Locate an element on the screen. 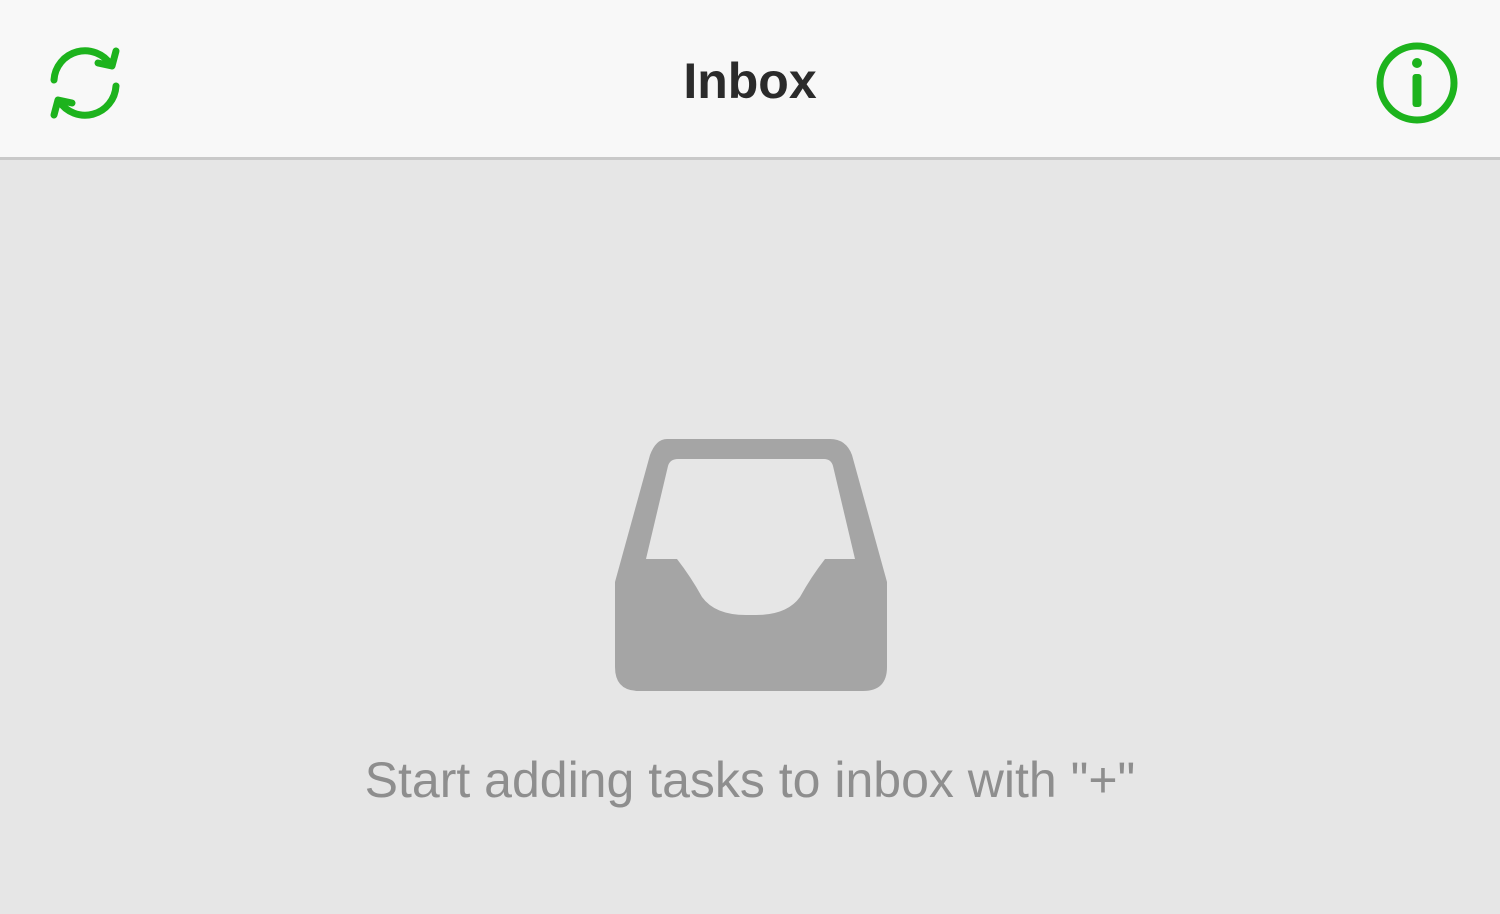  info-icon is located at coordinates (1417, 83).